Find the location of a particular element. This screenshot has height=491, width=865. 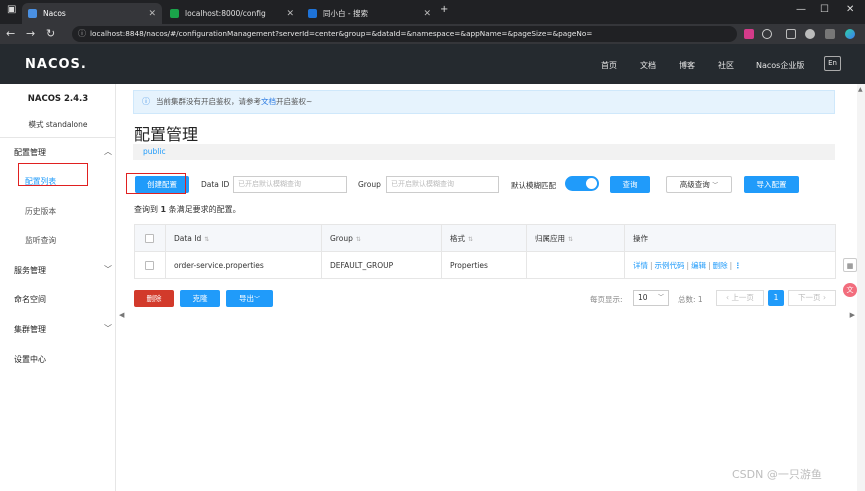

select-all-checkbox is located at coordinates (149, 238).